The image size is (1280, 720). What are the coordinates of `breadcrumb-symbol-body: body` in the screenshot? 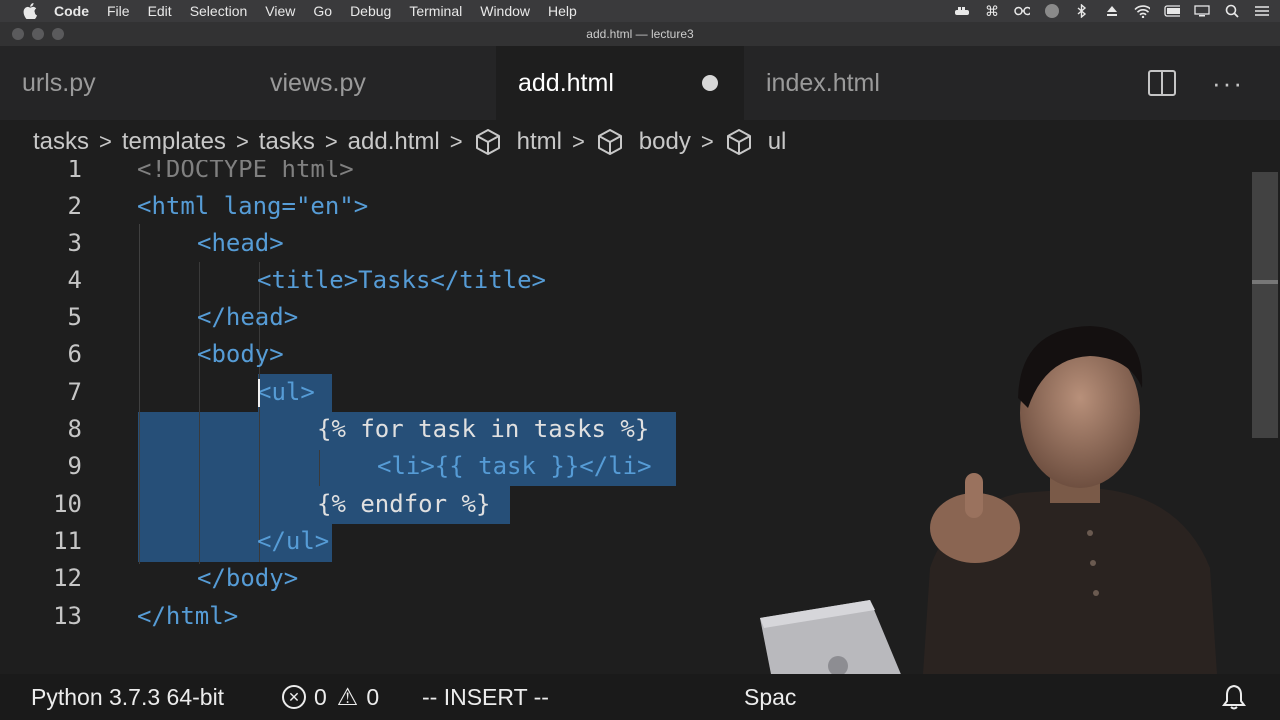 It's located at (643, 142).